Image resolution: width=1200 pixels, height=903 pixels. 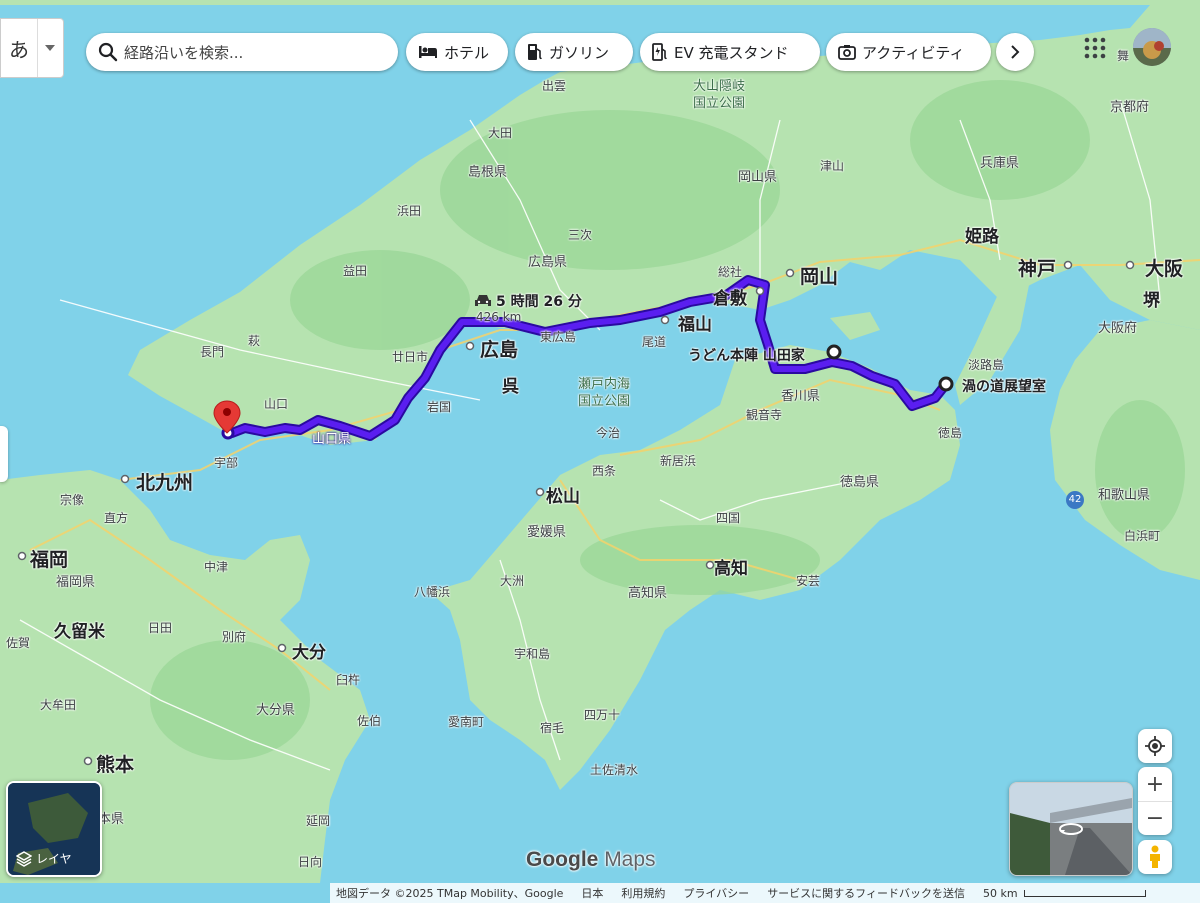 What do you see at coordinates (54, 859) in the screenshot?
I see `layers-label: レイヤ` at bounding box center [54, 859].